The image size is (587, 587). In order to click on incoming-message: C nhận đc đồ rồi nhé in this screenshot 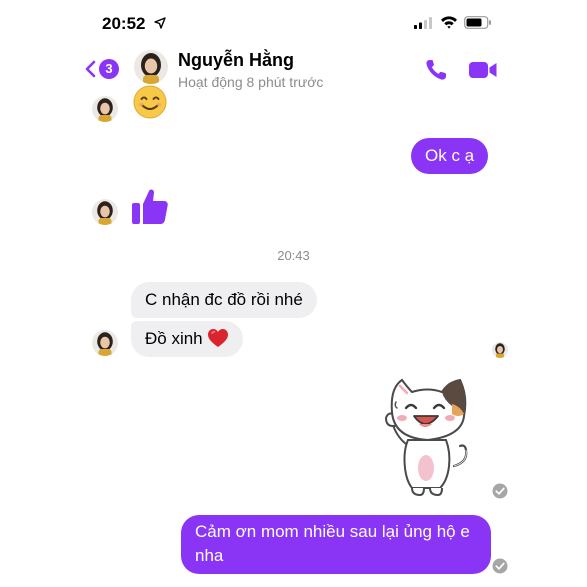, I will do `click(224, 300)`.